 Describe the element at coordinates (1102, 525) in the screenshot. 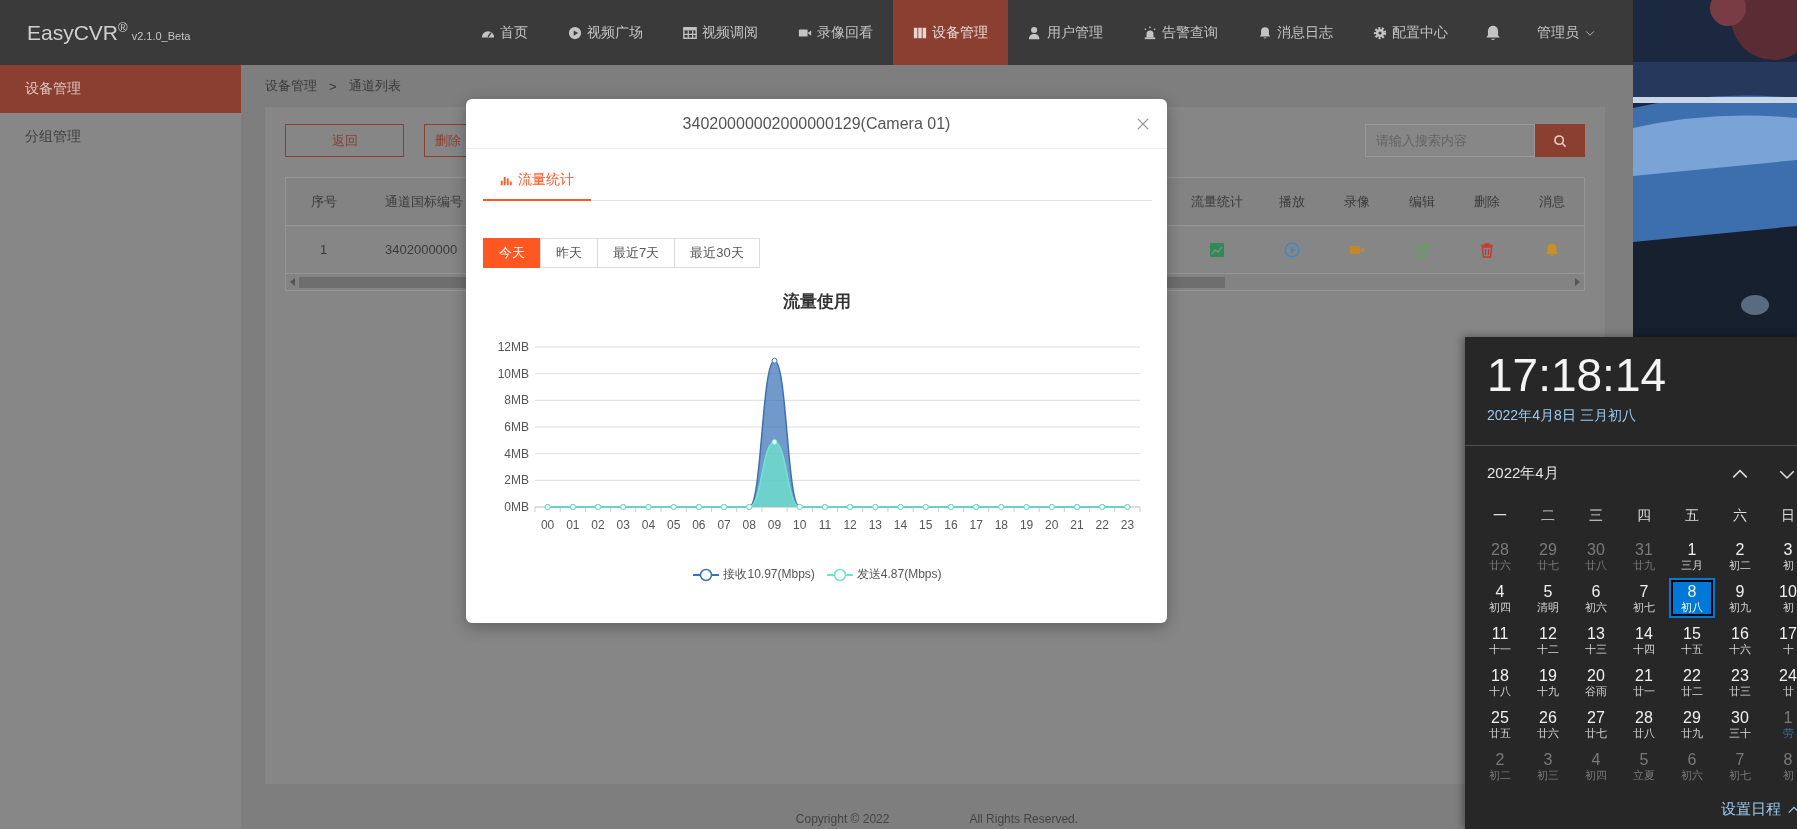

I see `axis-label: 22` at that location.